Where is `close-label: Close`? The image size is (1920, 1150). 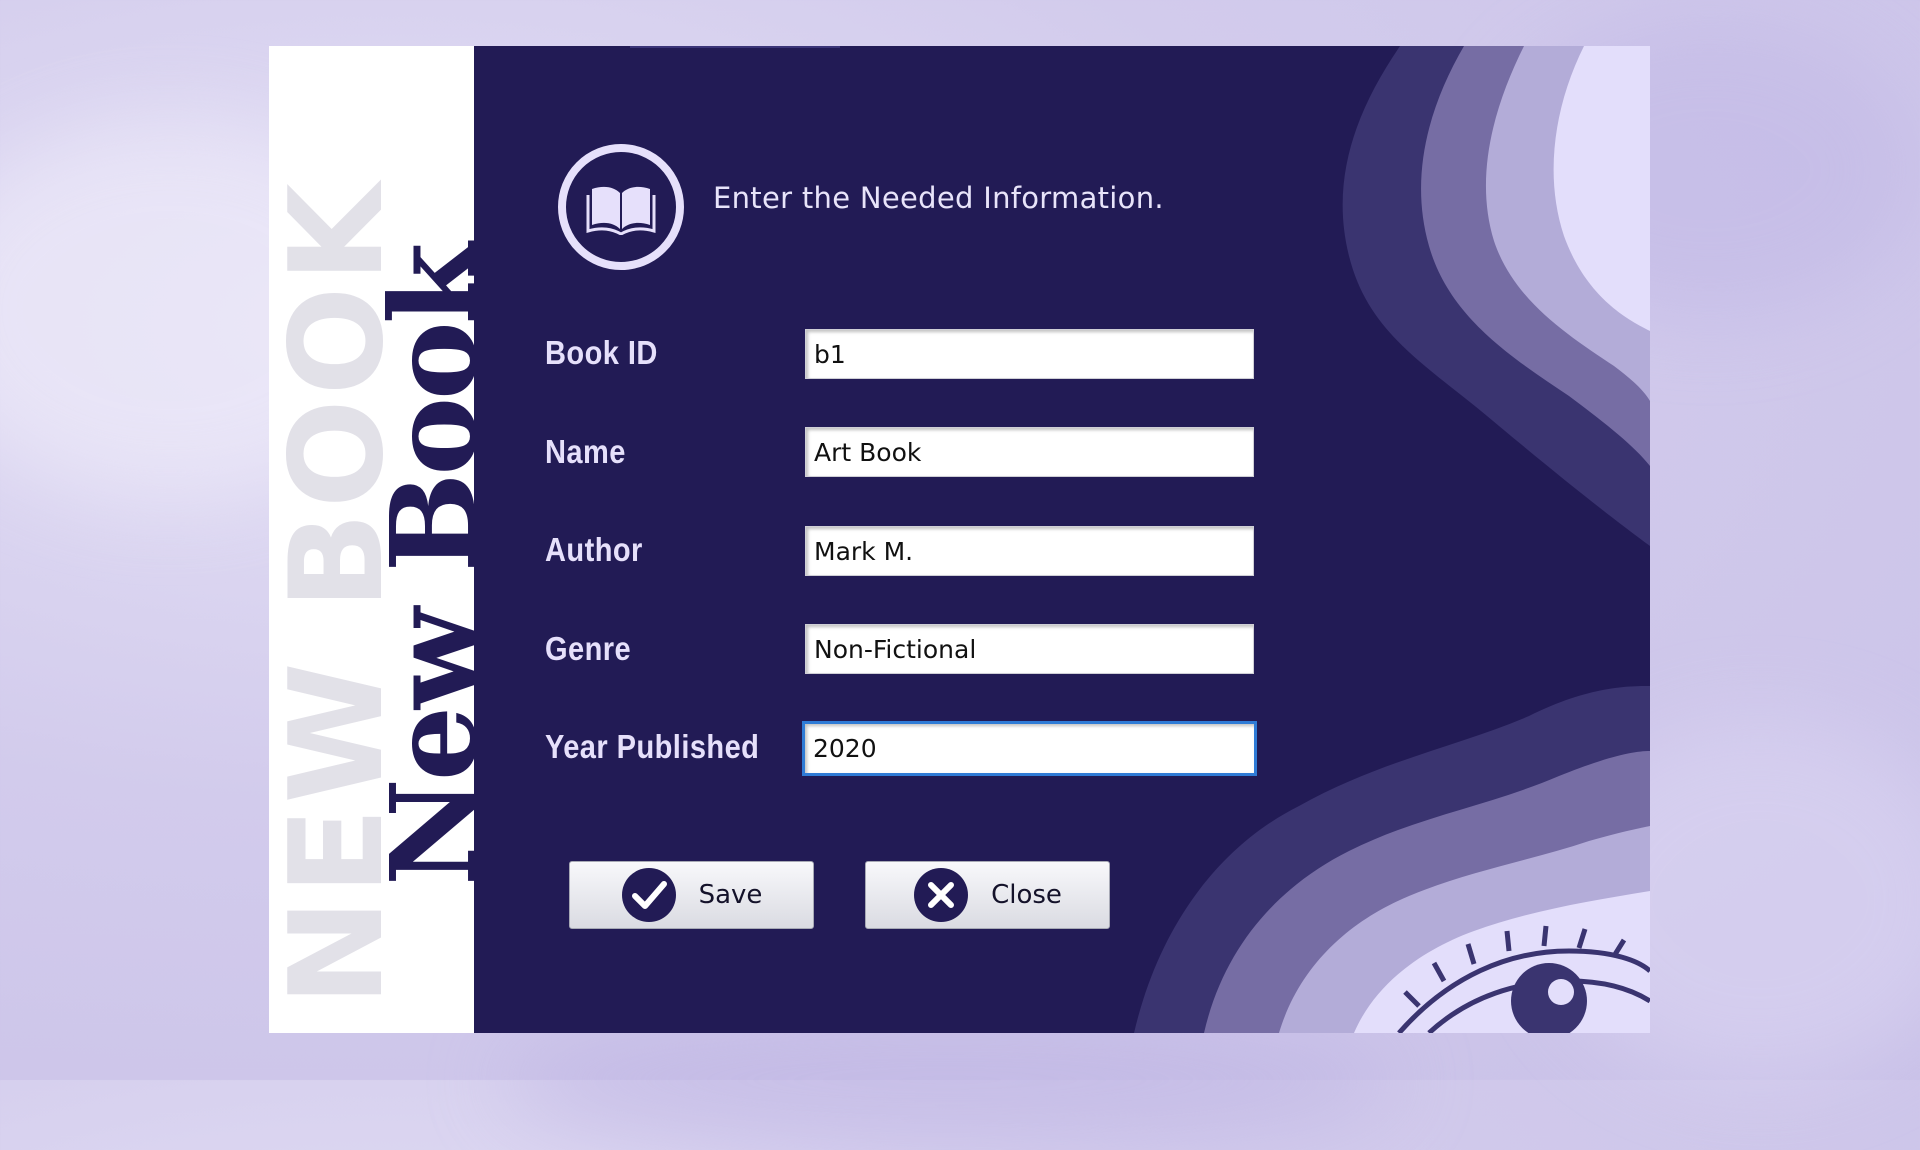
close-label: Close is located at coordinates (1026, 895).